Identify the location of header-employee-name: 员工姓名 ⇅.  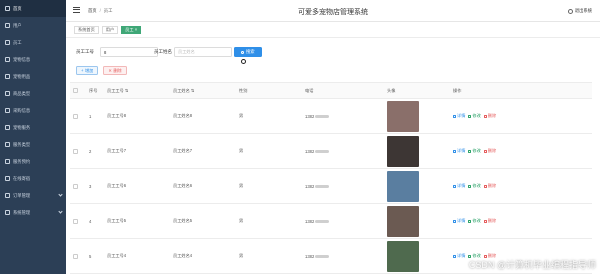
(203, 91).